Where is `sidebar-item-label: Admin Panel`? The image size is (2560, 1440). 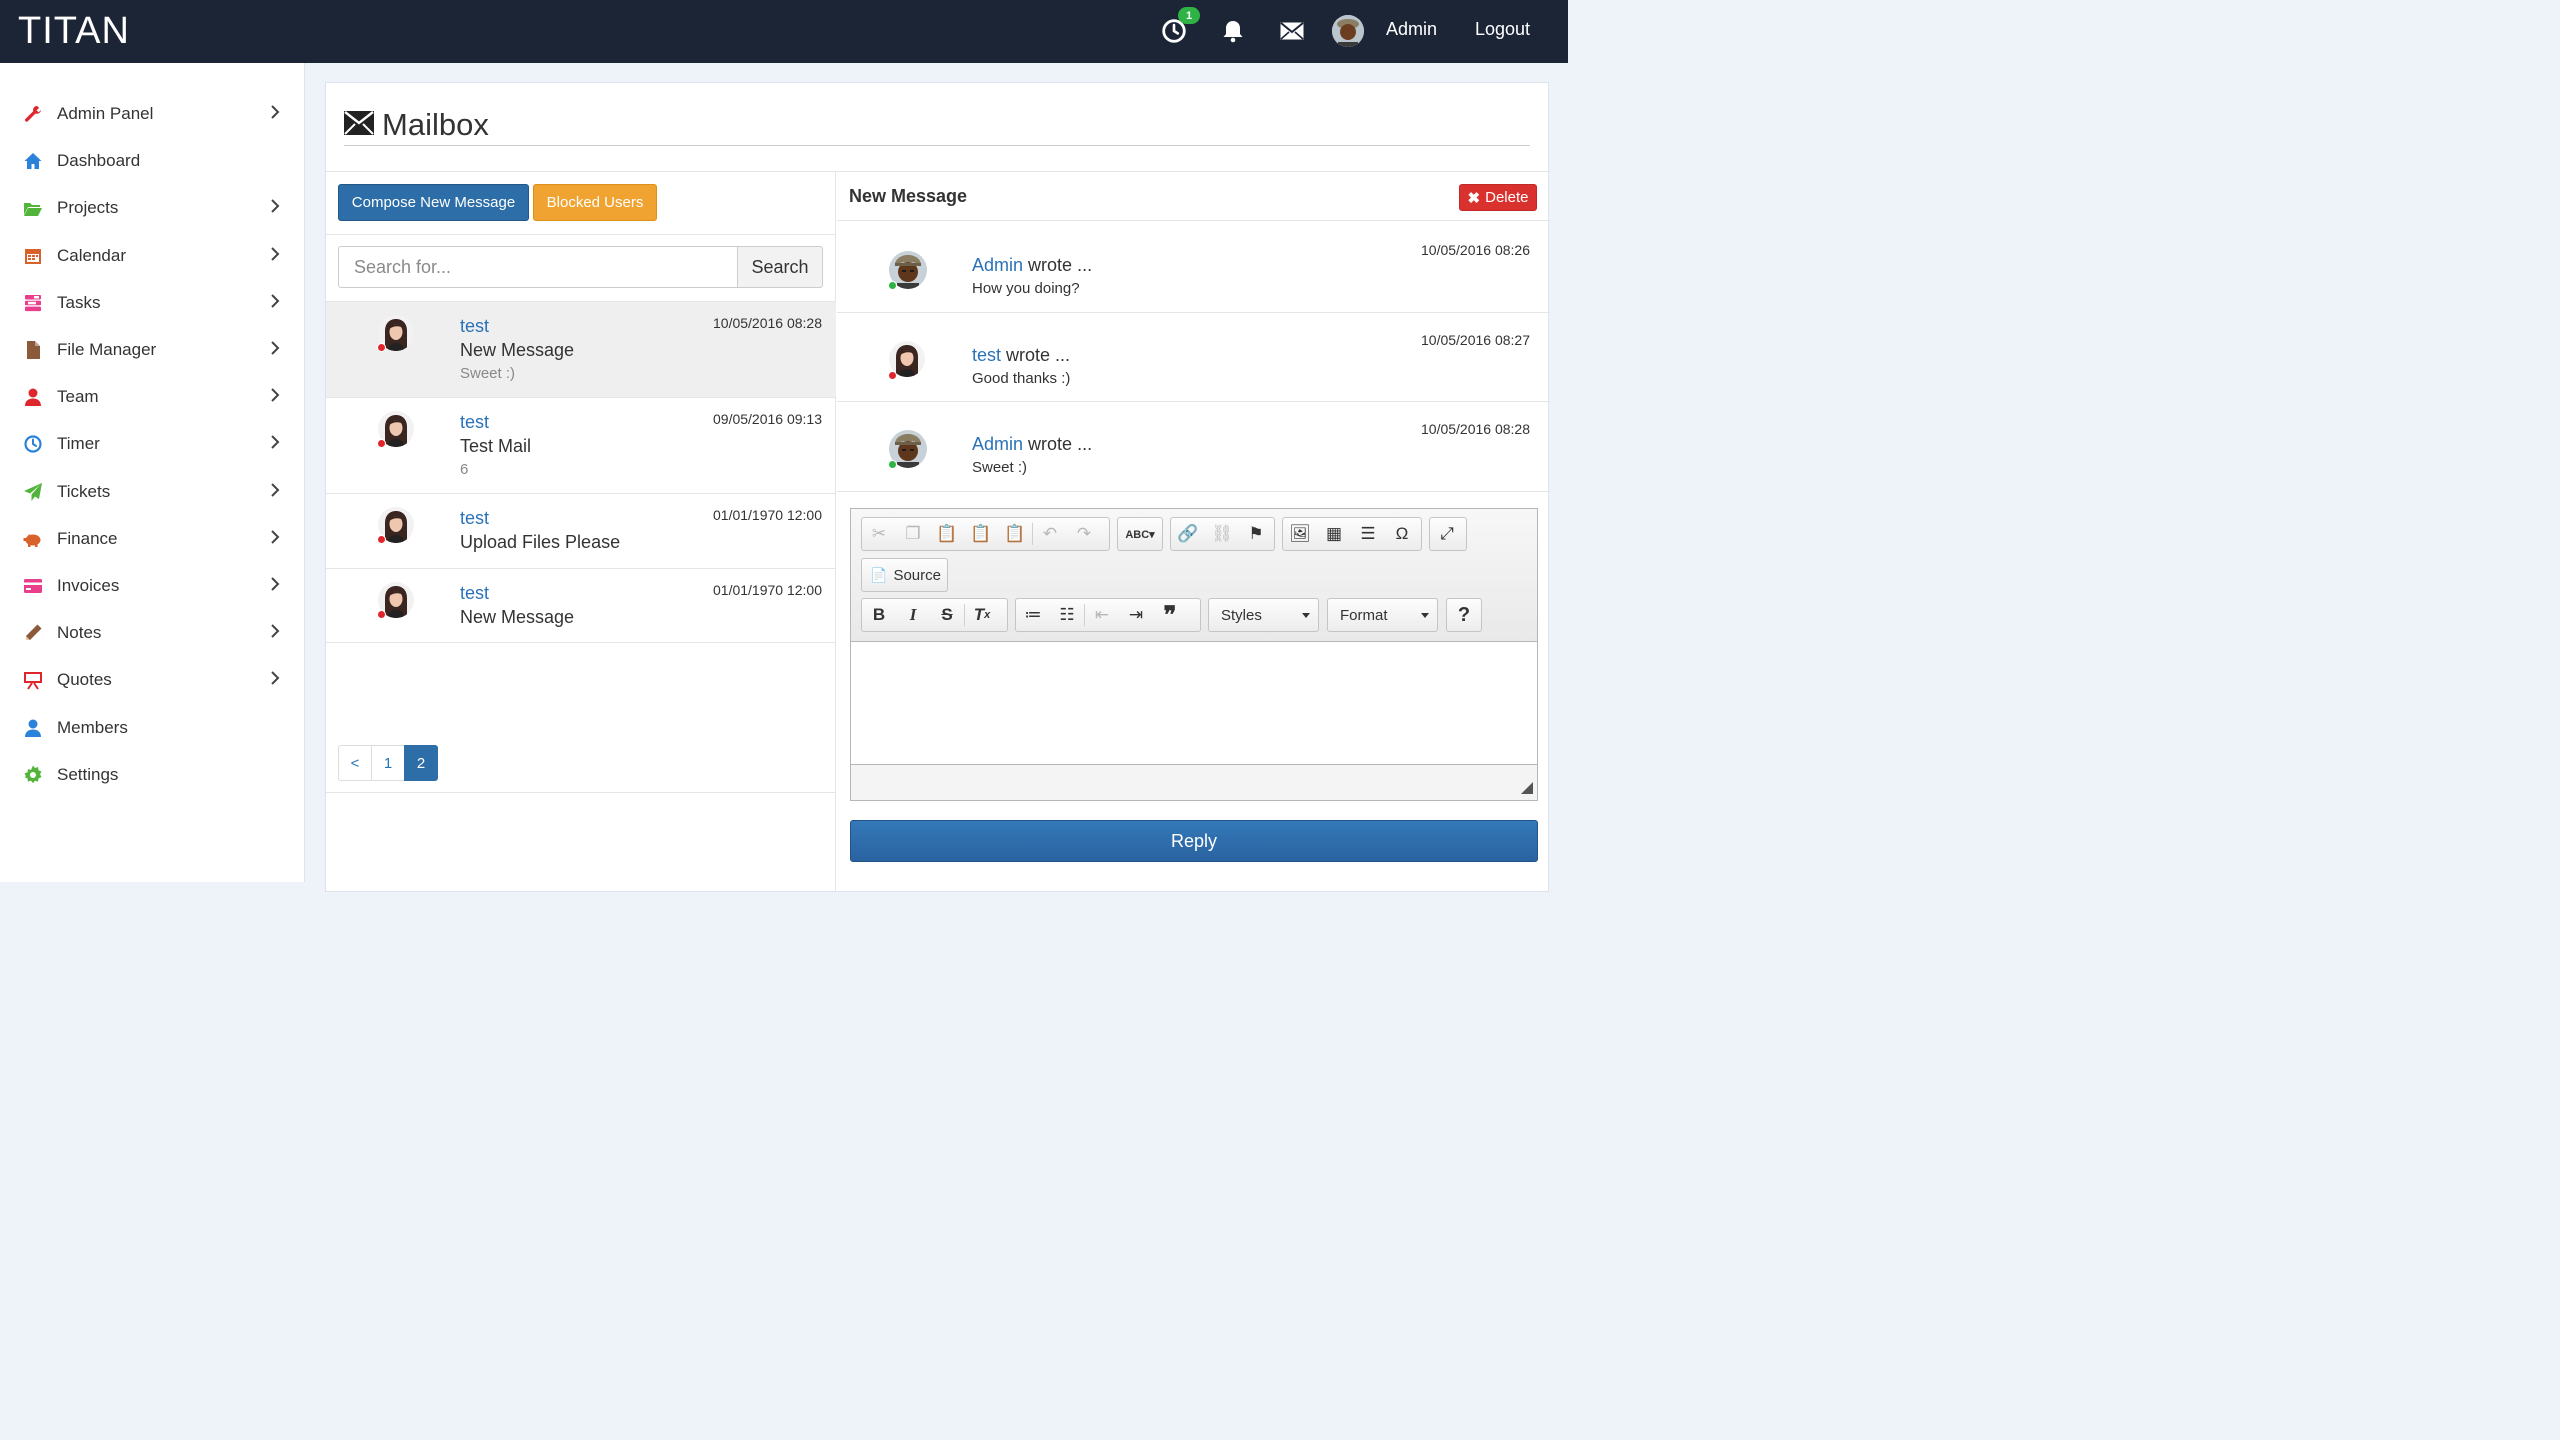 sidebar-item-label: Admin Panel is located at coordinates (105, 113).